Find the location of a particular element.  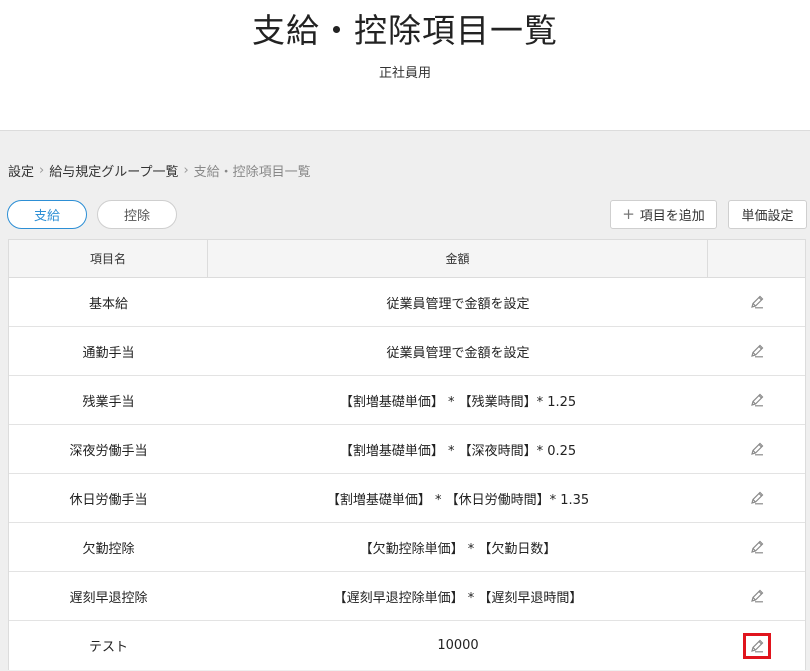

amount-cell: 10000 is located at coordinates (458, 645).